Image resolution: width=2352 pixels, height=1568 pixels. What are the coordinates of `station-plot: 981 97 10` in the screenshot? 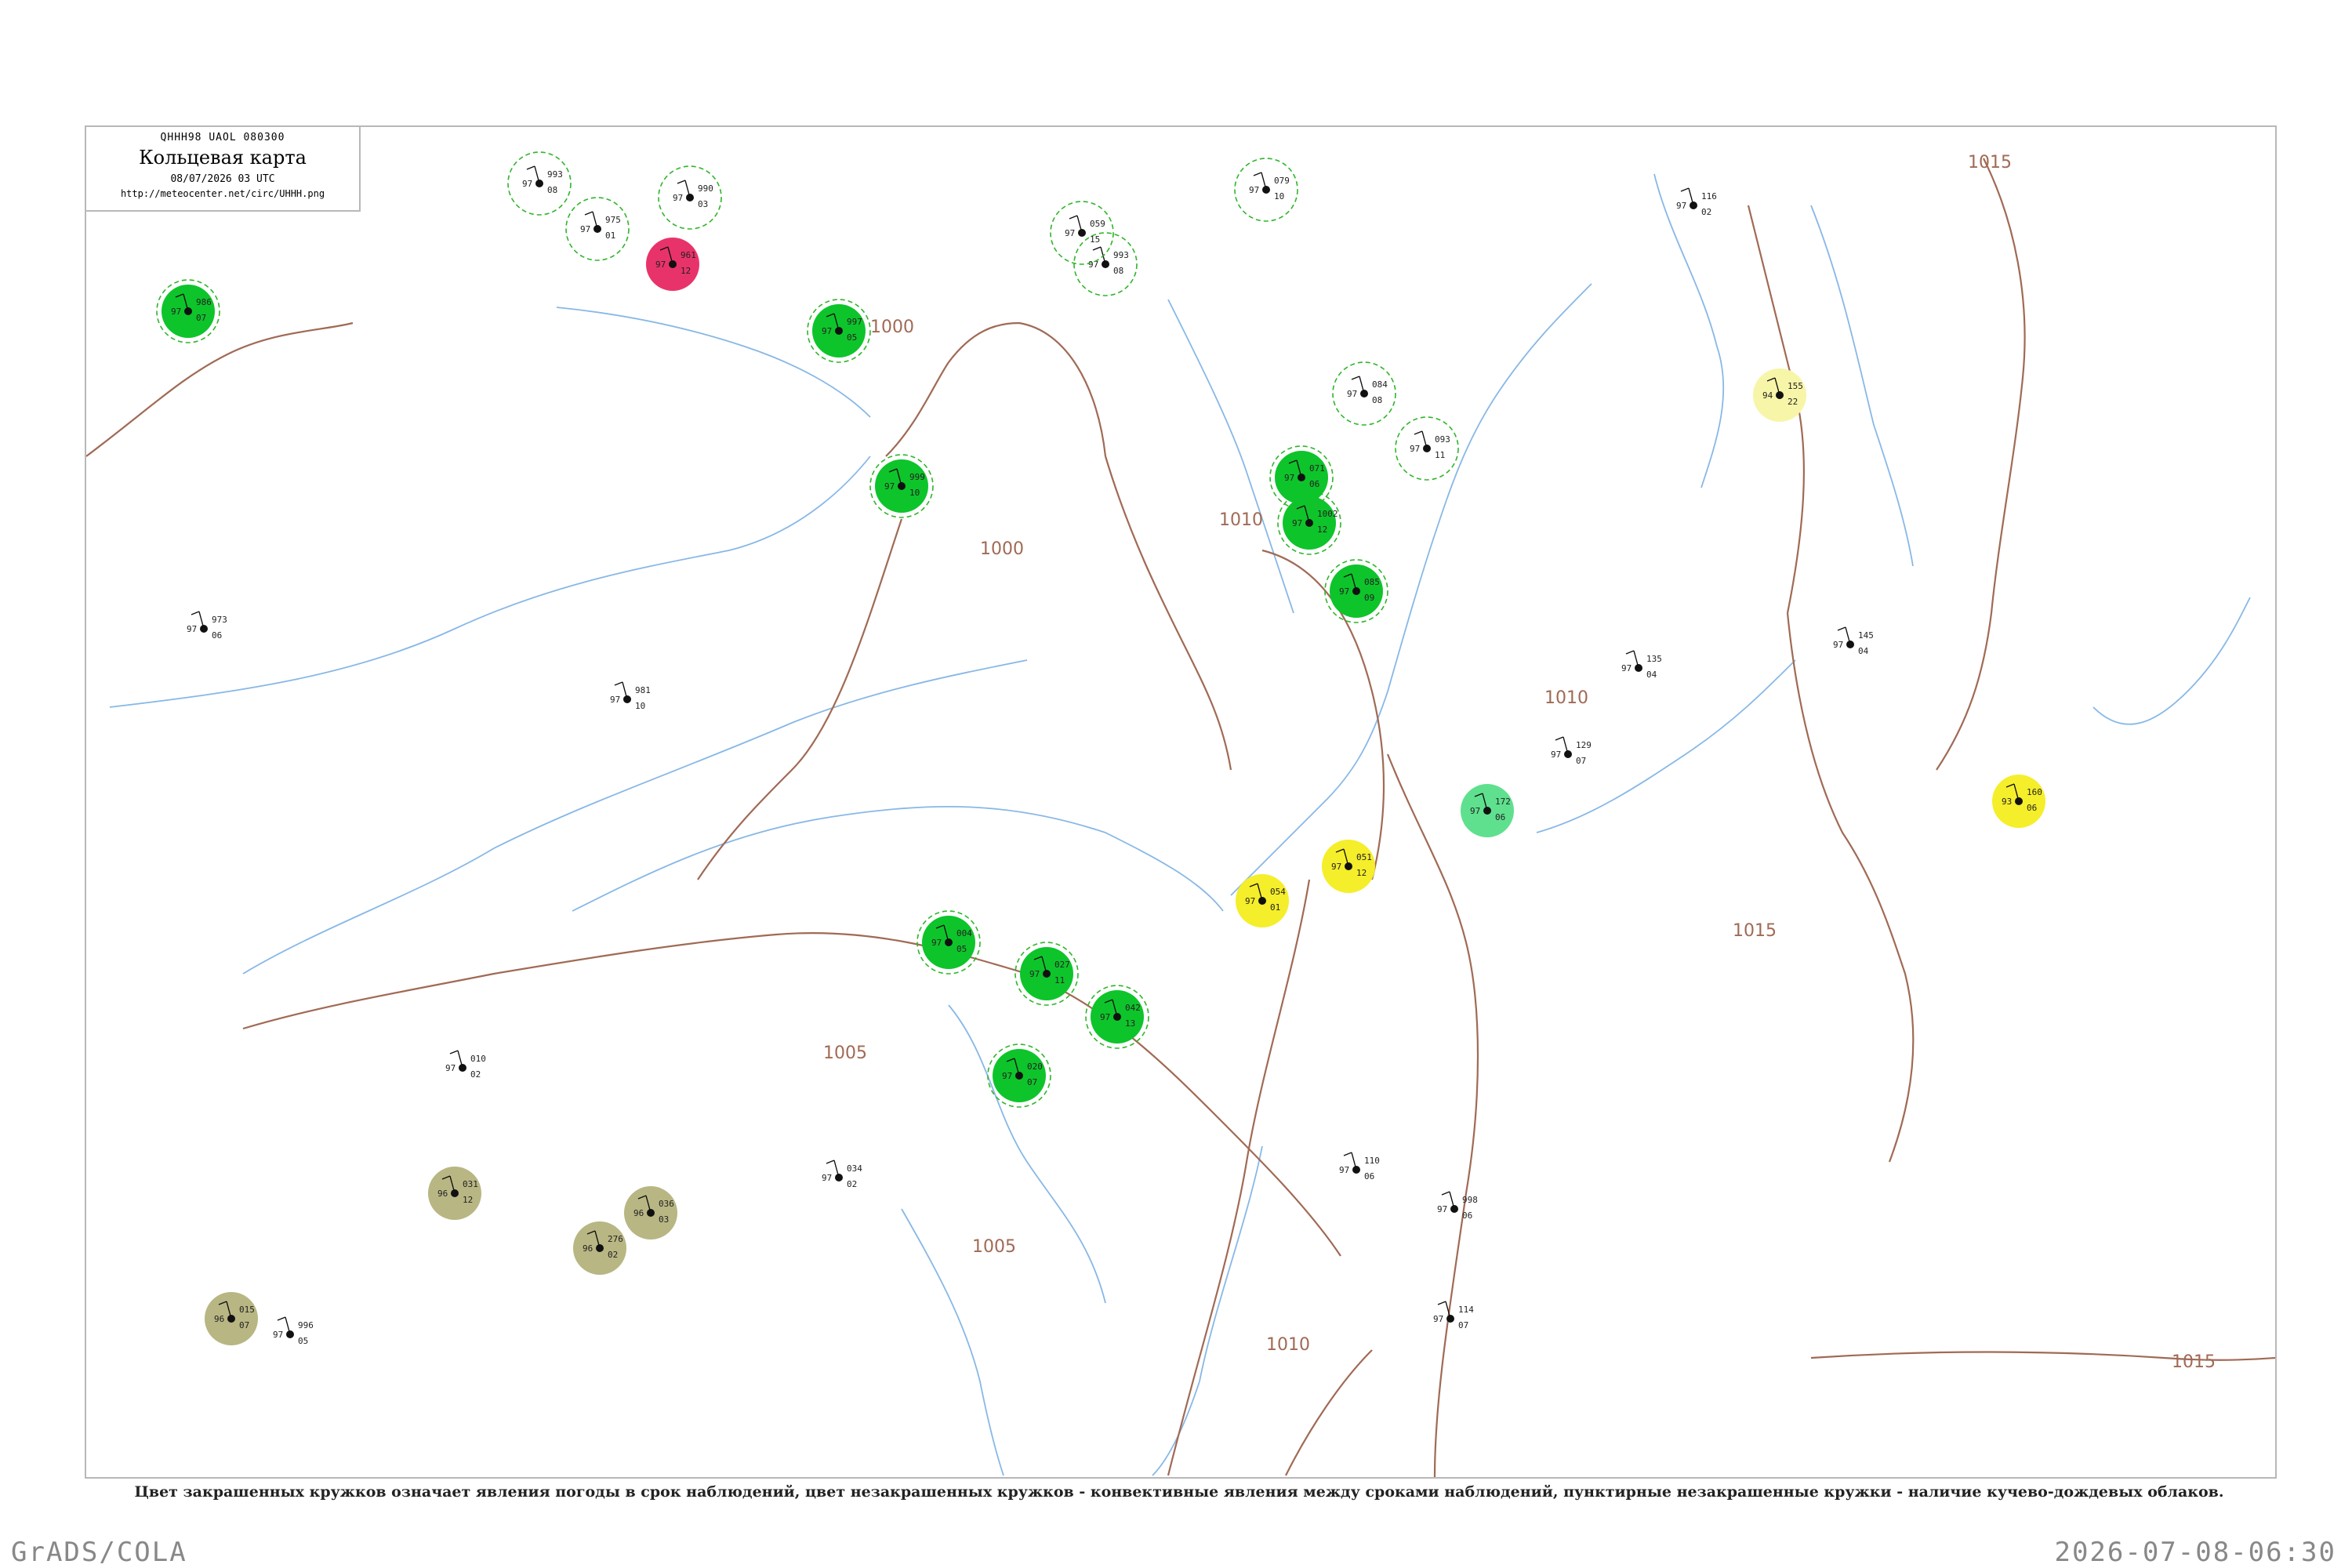 It's located at (630, 696).